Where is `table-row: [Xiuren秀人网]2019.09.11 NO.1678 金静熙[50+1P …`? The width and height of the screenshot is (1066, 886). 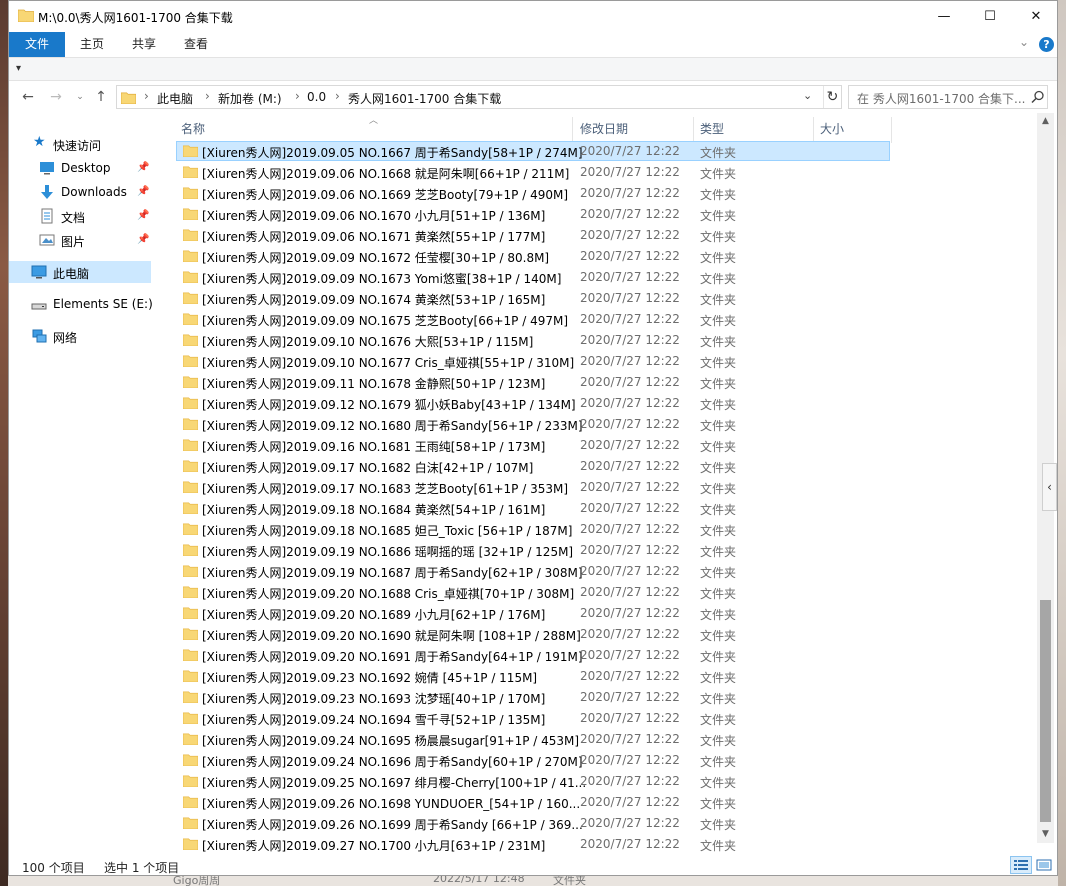
table-row: [Xiuren秀人网]2019.09.11 NO.1678 金静熙[50+1P … is located at coordinates (600, 382).